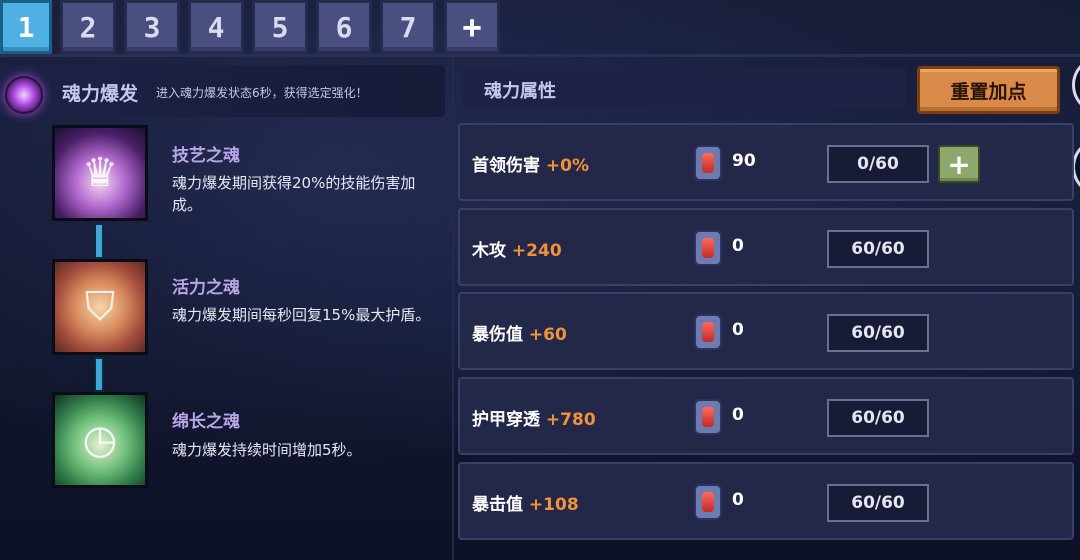  Describe the element at coordinates (519, 335) in the screenshot. I see `attribute-name: 暴伤值 +60` at that location.